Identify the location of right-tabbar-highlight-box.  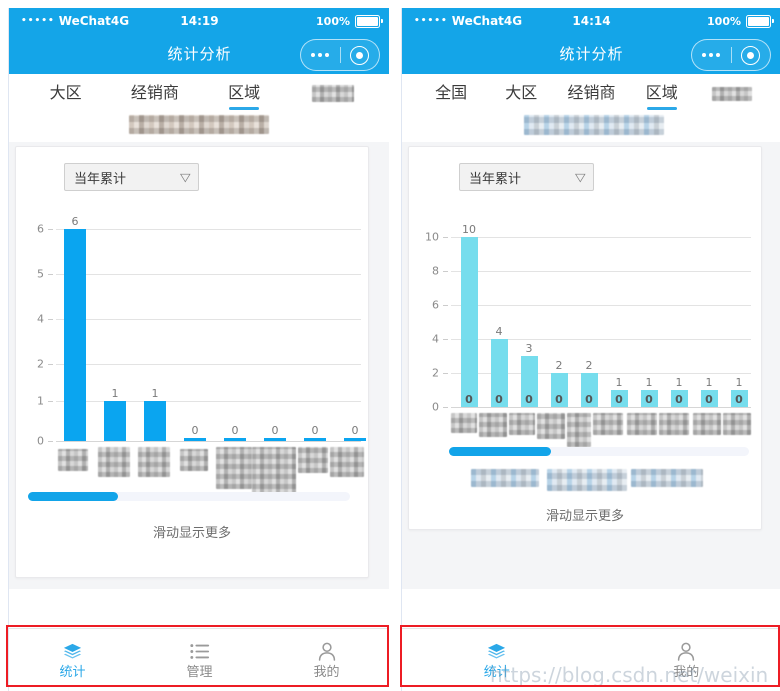
(590, 656).